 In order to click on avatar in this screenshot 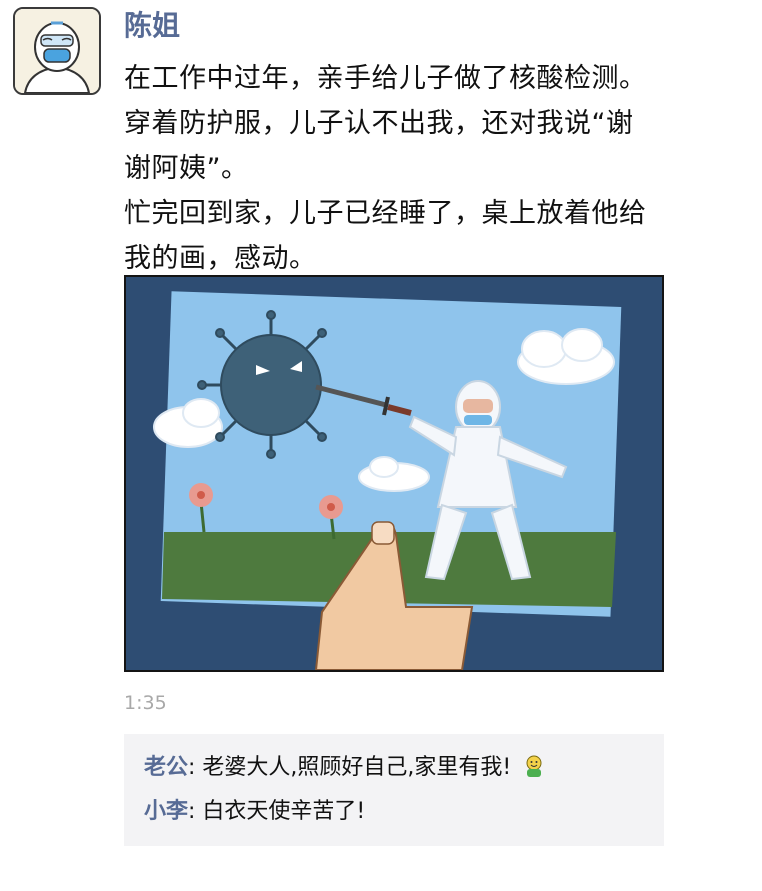, I will do `click(57, 51)`.